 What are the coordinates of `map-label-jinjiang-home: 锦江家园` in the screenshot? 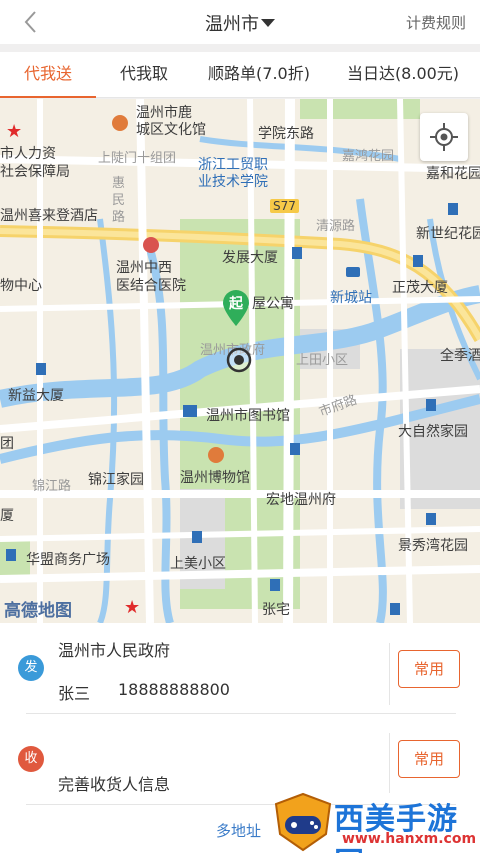 It's located at (116, 480).